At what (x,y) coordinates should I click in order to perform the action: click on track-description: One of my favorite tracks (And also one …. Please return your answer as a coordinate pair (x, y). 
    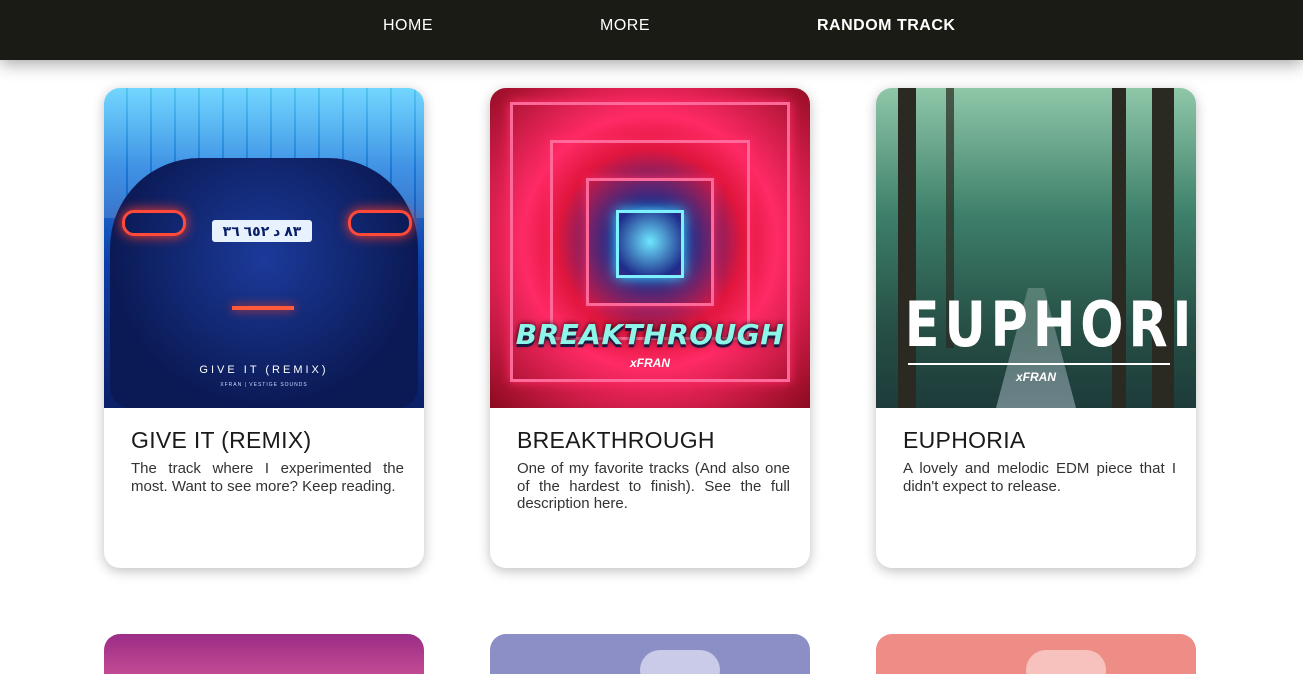
    Looking at the image, I should click on (653, 486).